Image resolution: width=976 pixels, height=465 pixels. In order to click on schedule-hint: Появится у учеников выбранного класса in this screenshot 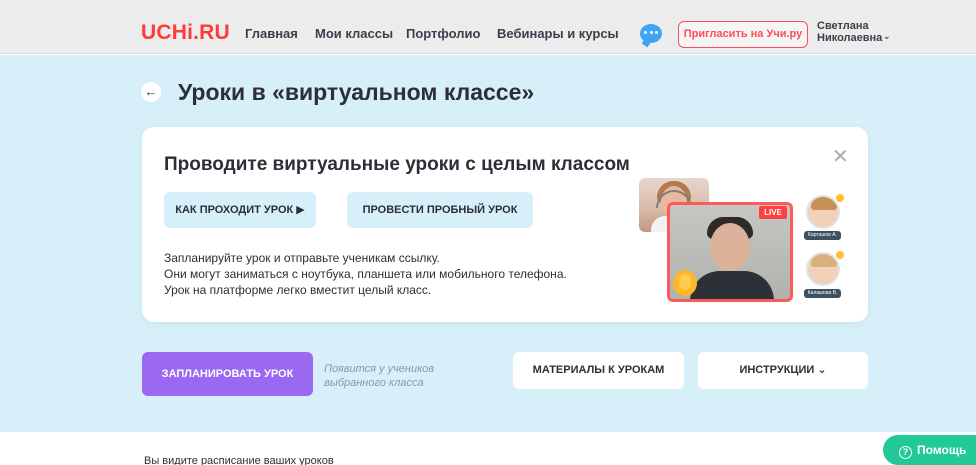, I will do `click(379, 376)`.